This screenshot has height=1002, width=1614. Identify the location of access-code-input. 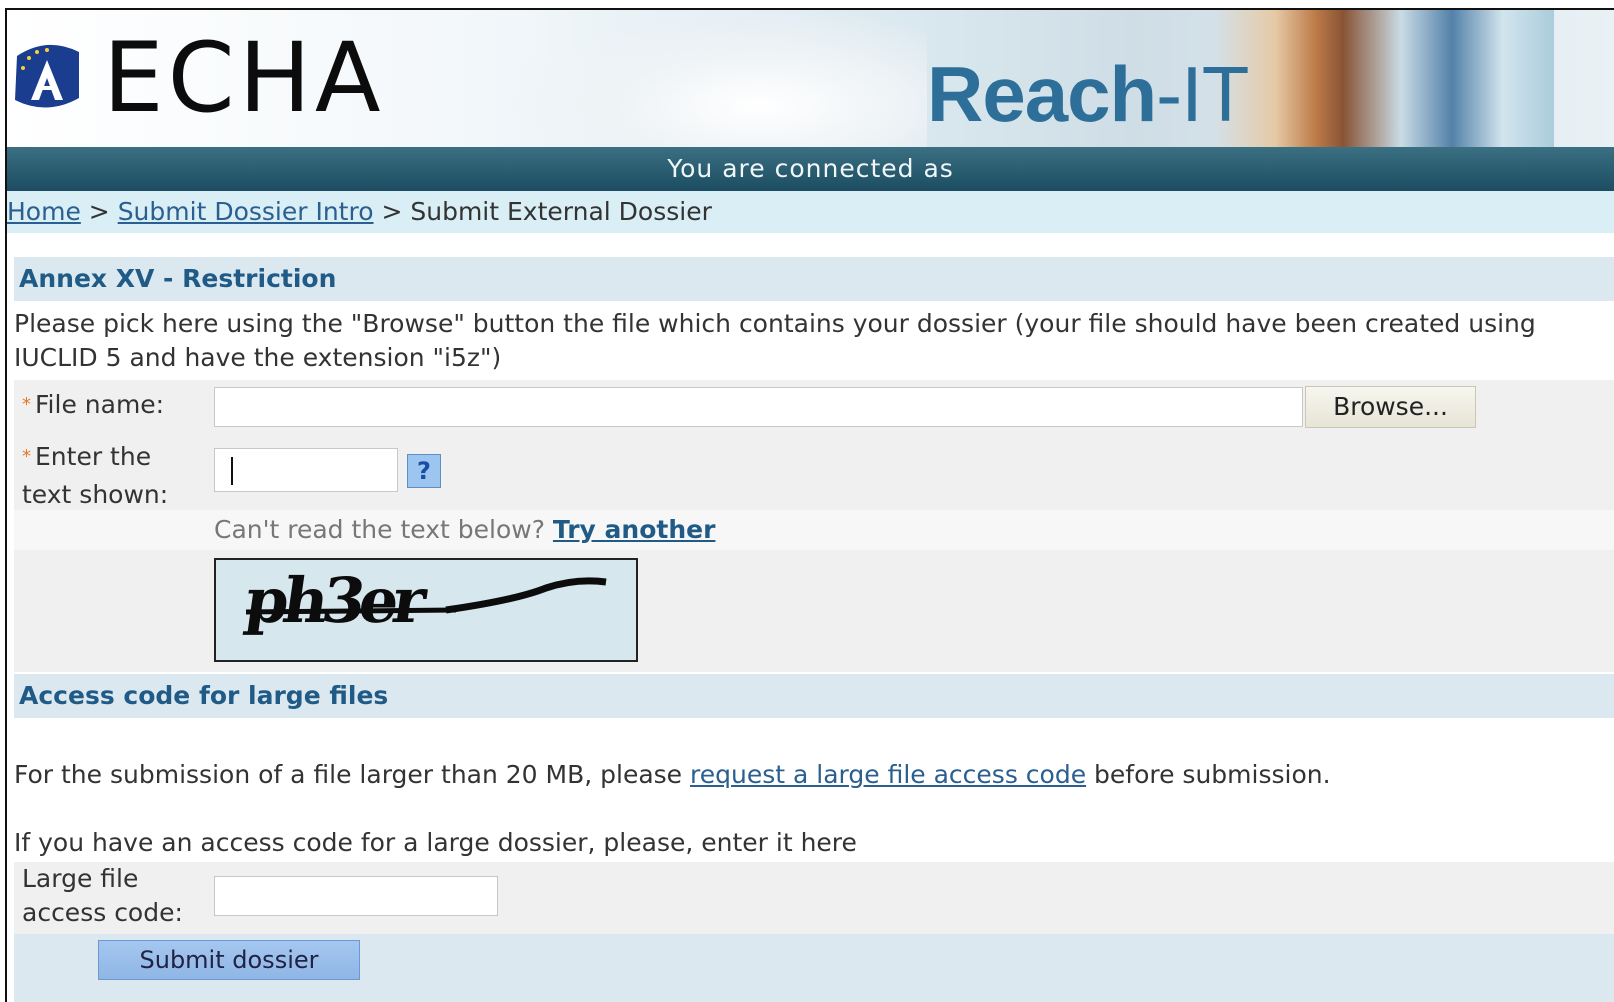
(356, 896).